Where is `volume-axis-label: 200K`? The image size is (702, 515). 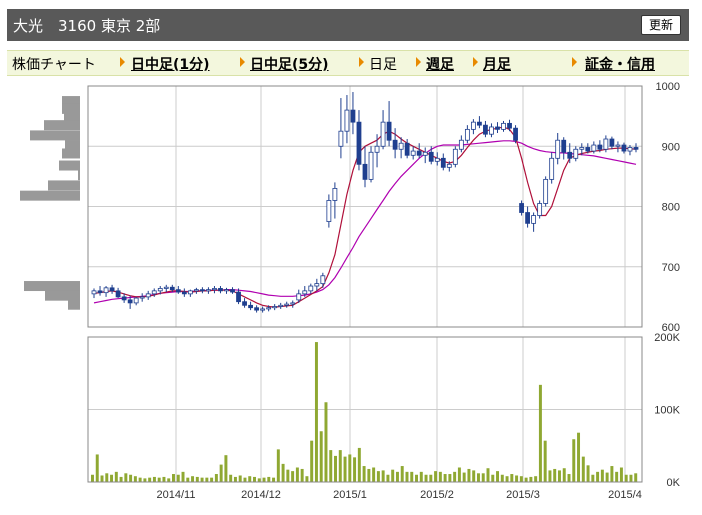 volume-axis-label: 200K is located at coordinates (667, 338).